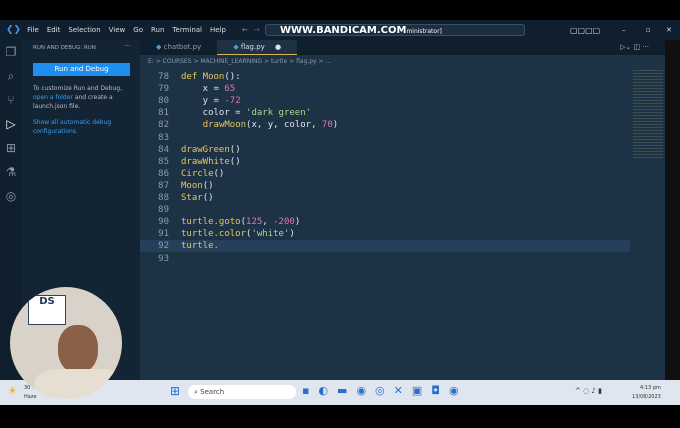  I want to click on code-line: 86 Circle(), so click(385, 174).